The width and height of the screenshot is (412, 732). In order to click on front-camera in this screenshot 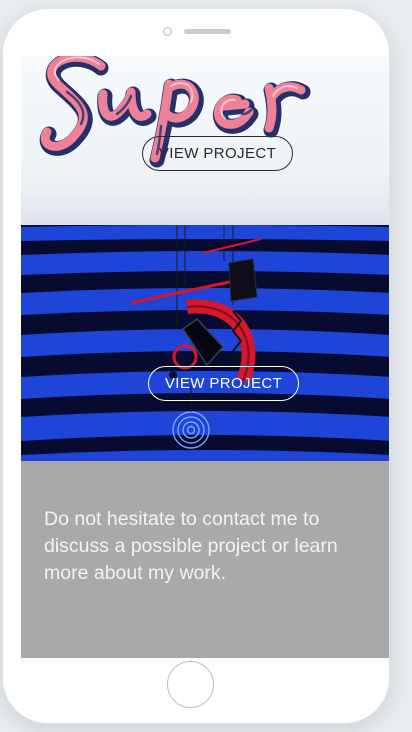, I will do `click(167, 31)`.